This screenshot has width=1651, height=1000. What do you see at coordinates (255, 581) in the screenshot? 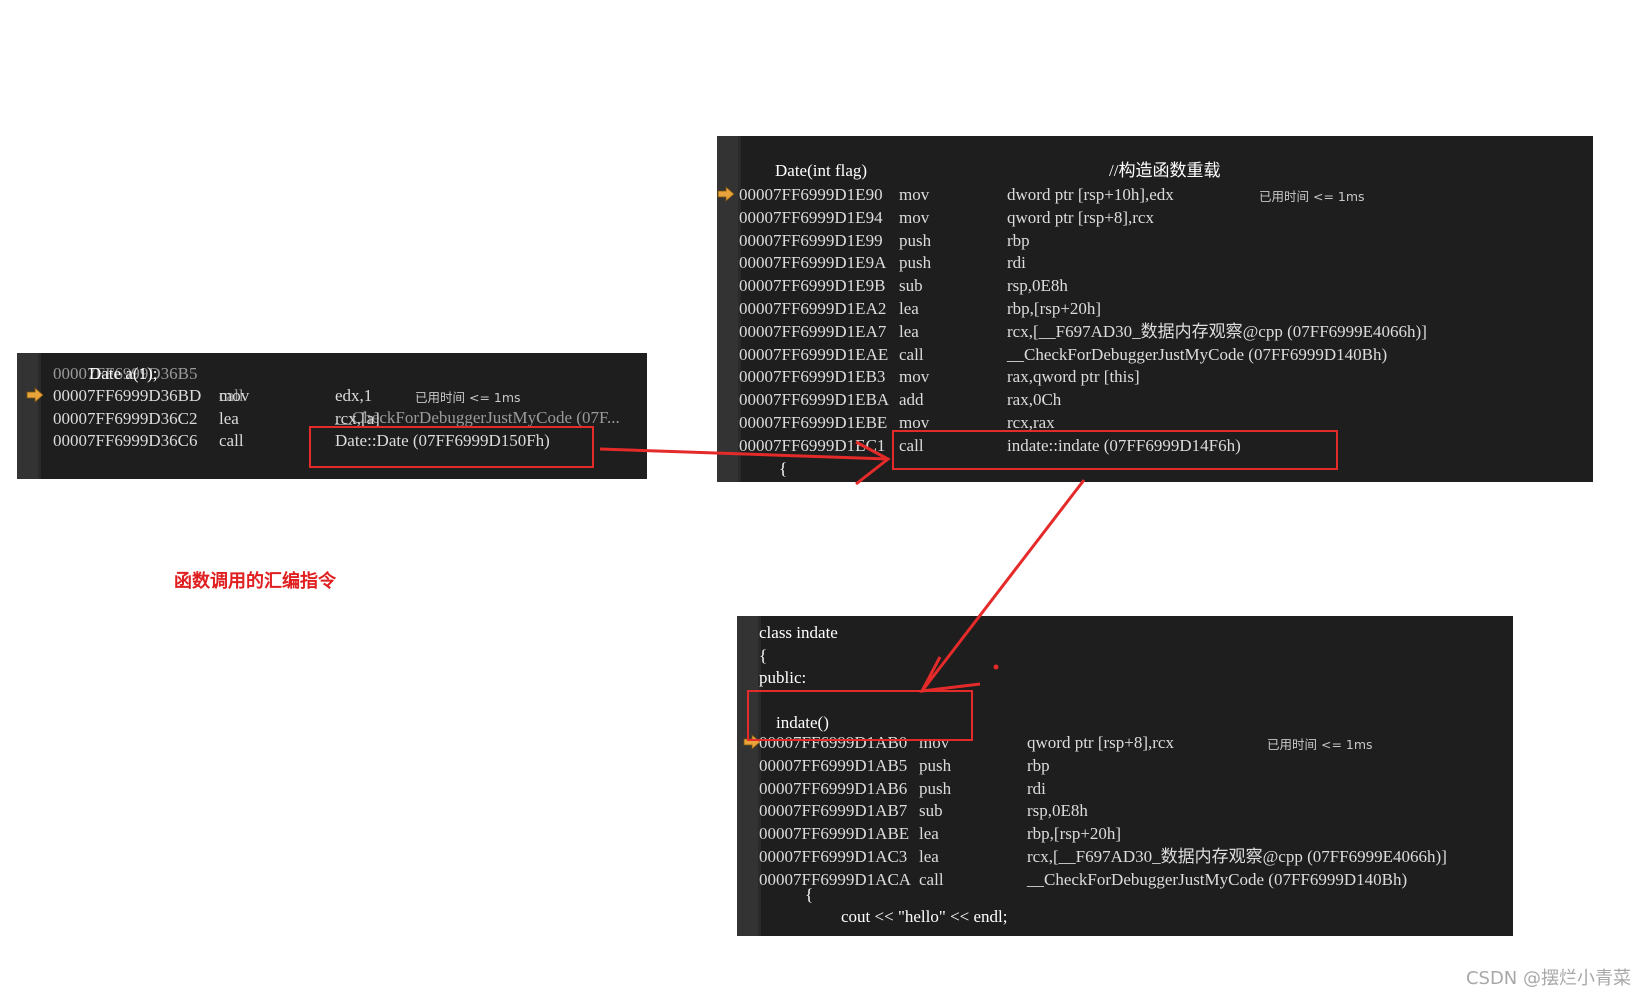
I see `caption: 函数调用的汇编指令` at bounding box center [255, 581].